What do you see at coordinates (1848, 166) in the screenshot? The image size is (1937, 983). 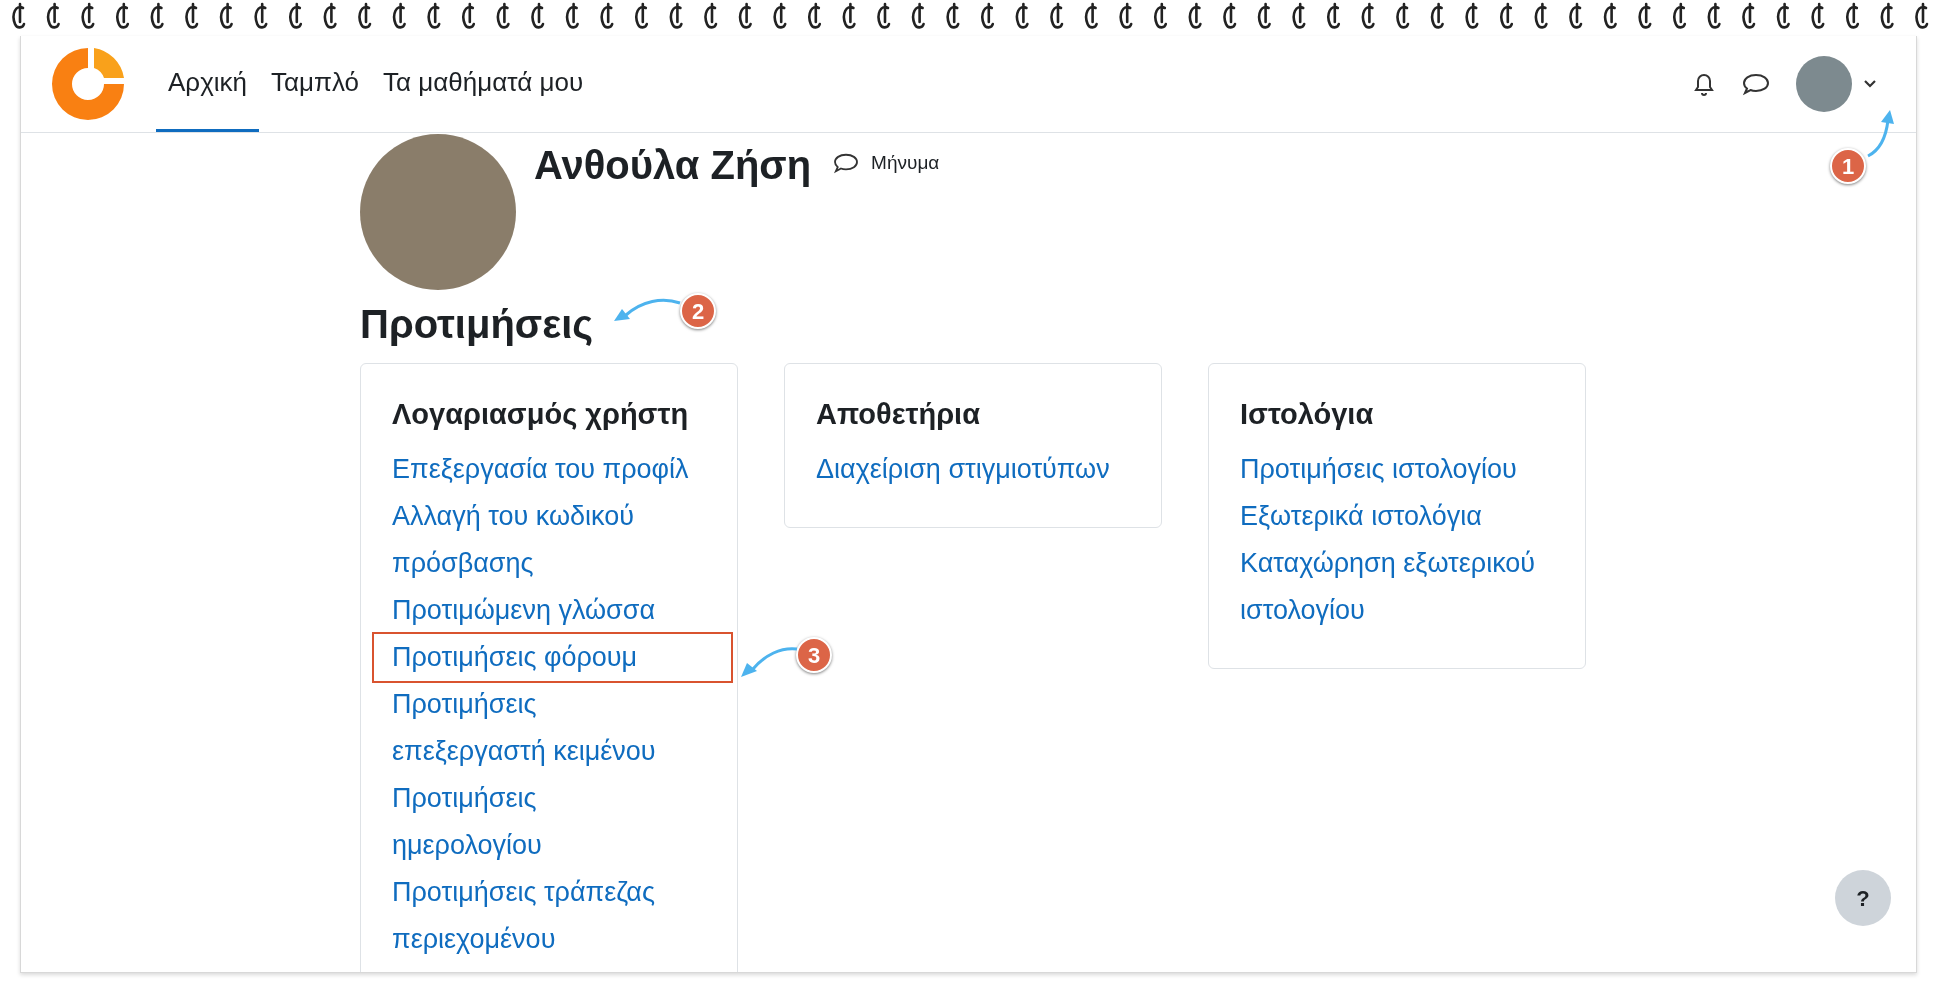 I see `callout-number: 1` at bounding box center [1848, 166].